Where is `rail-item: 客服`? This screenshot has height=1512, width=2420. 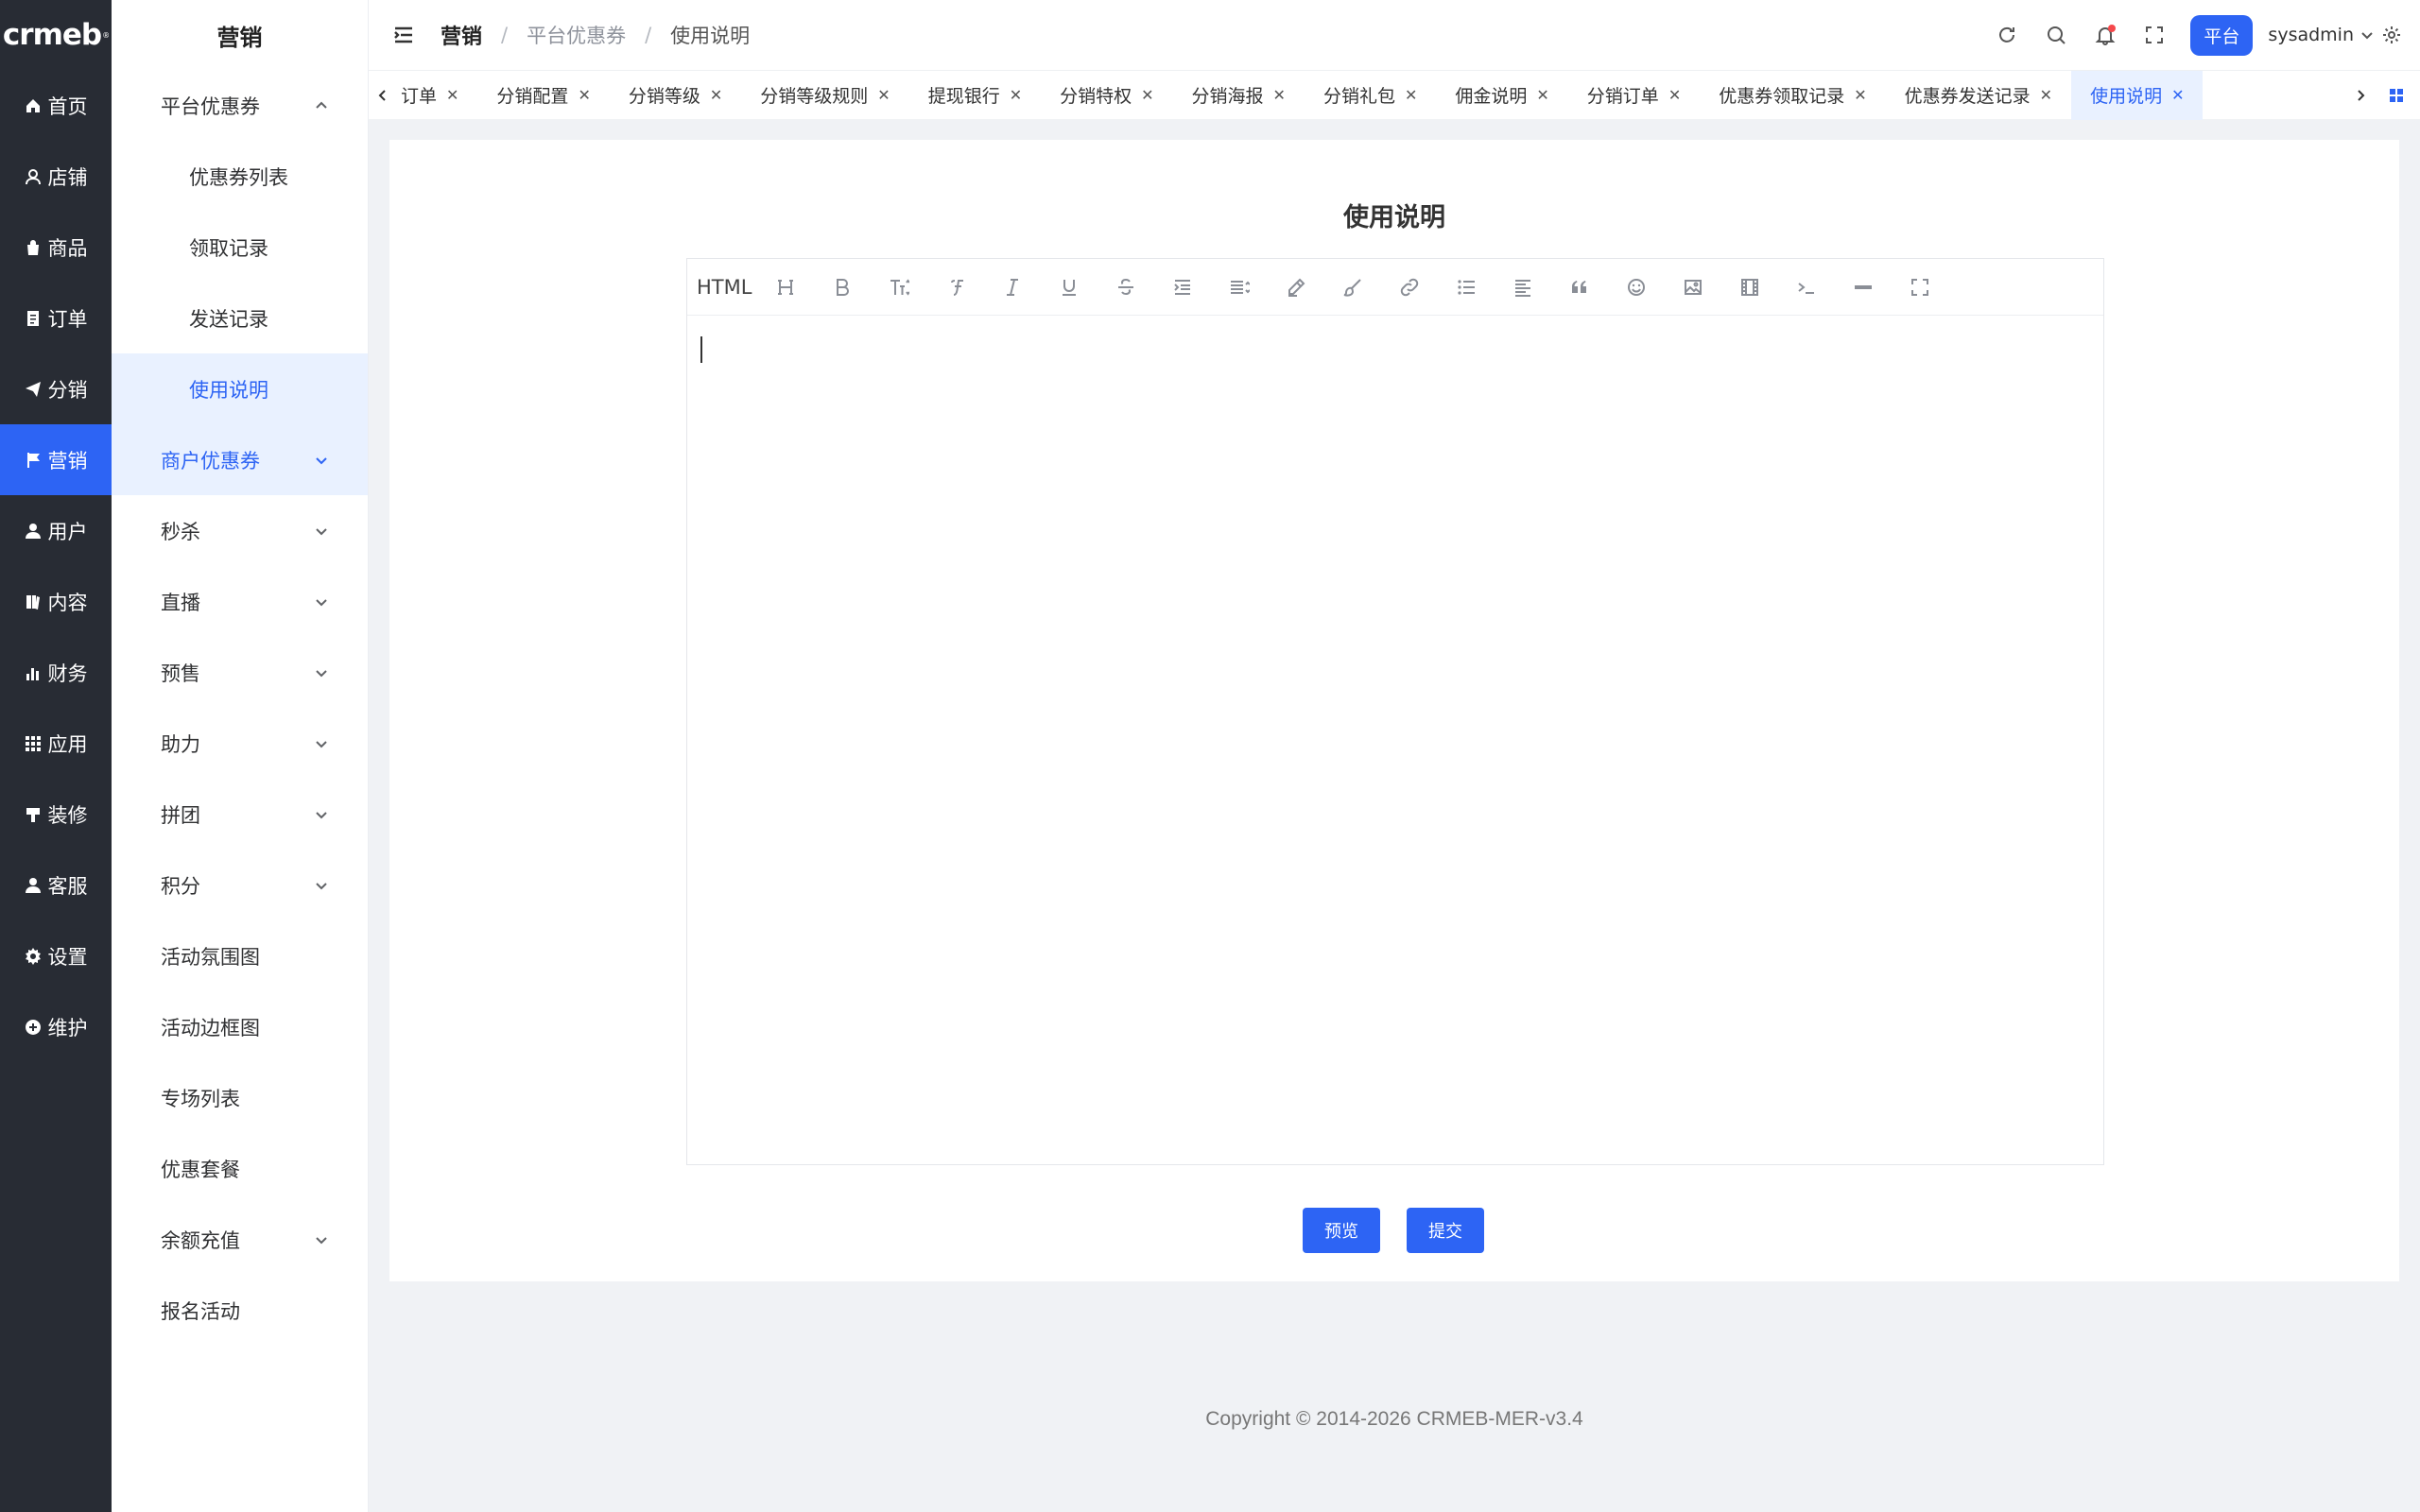 rail-item: 客服 is located at coordinates (56, 885).